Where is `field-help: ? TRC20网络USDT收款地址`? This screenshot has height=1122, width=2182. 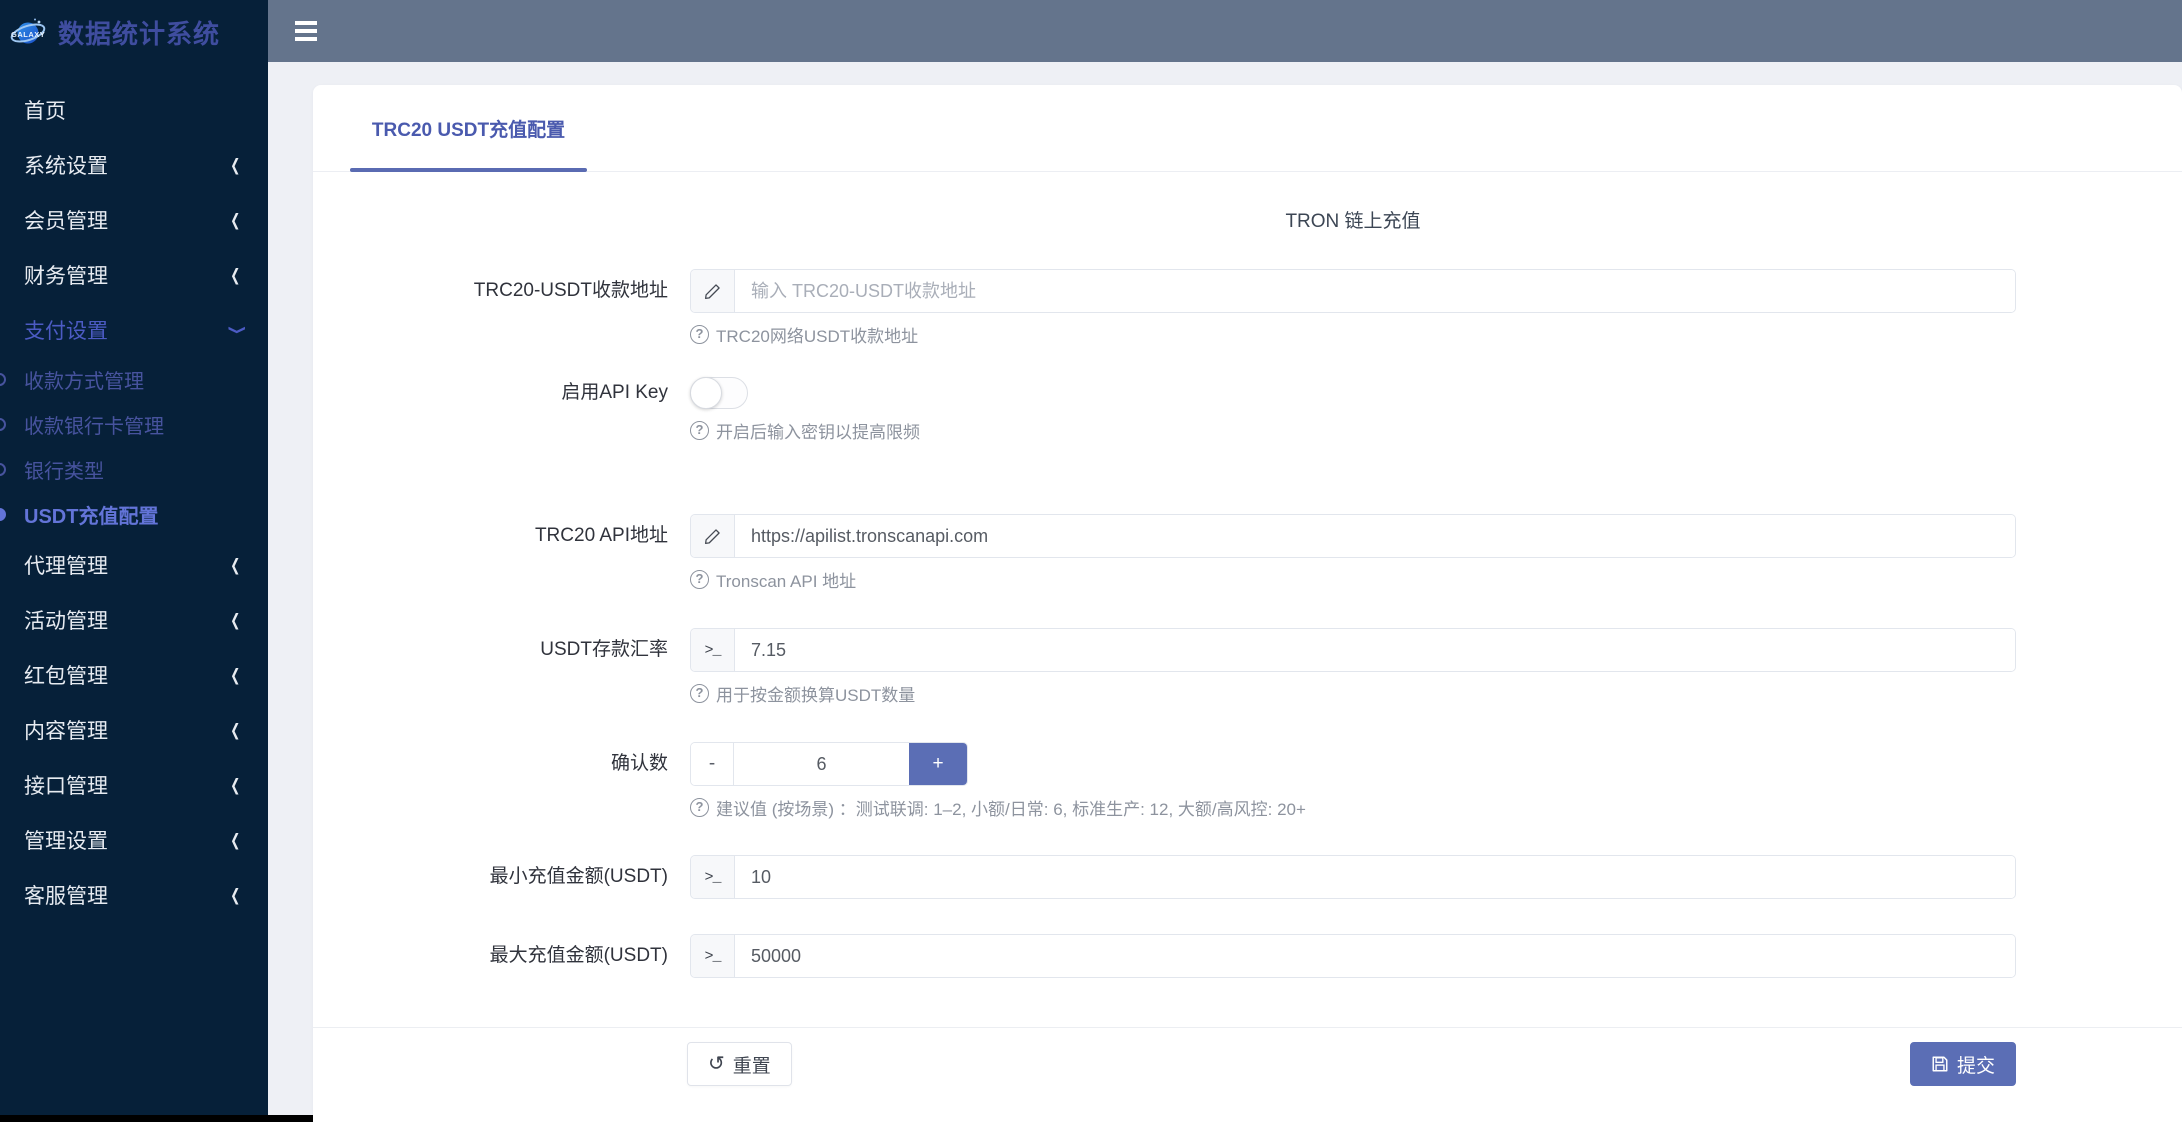
field-help: ? TRC20网络USDT收款地址 is located at coordinates (1353, 334).